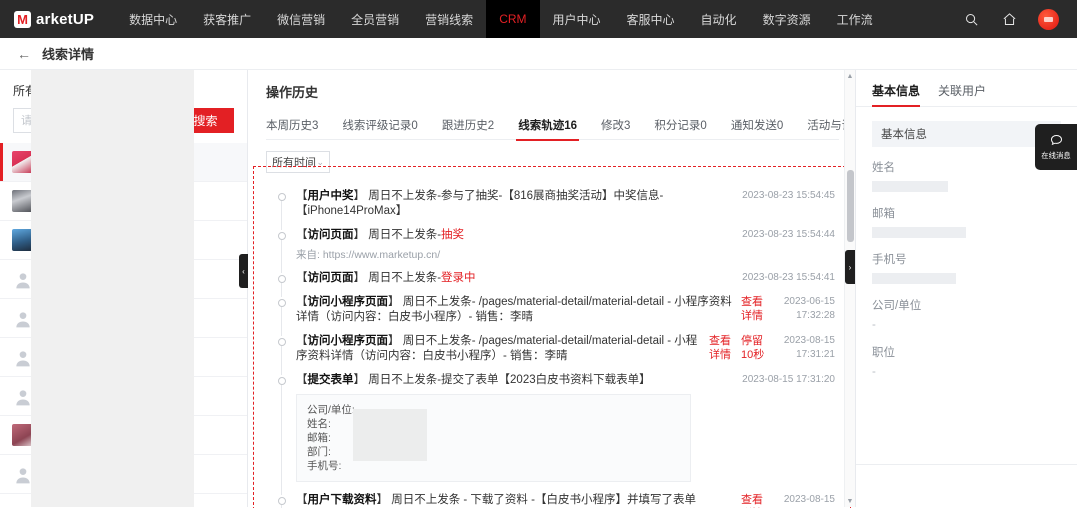  I want to click on tab-5: 积分记录0, so click(680, 126).